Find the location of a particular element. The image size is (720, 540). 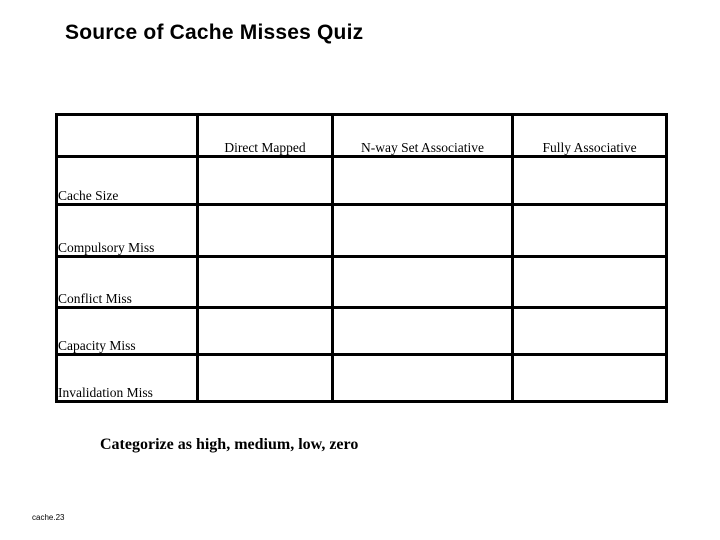

row-label-invalidation-miss: Invalidation Miss is located at coordinates (127, 378).